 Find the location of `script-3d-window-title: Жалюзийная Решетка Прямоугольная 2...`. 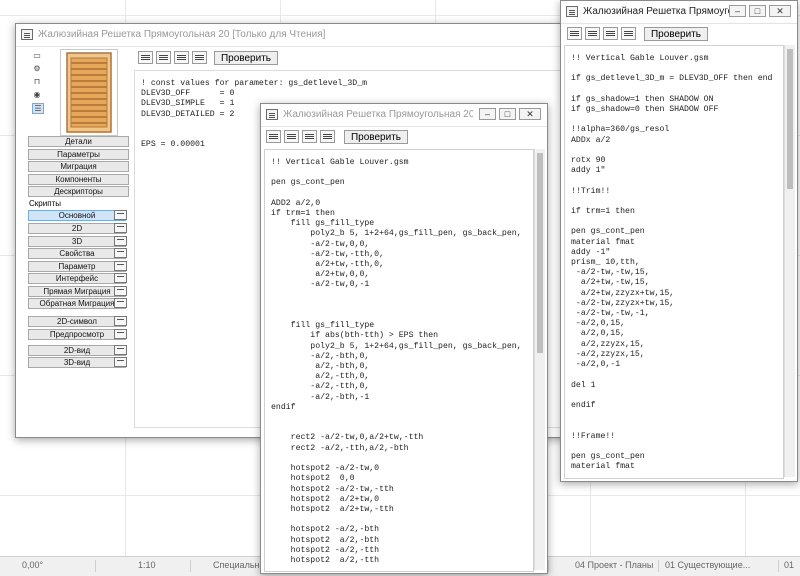

script-3d-window-title: Жалюзийная Решетка Прямоугольная 2... is located at coordinates (658, 11).